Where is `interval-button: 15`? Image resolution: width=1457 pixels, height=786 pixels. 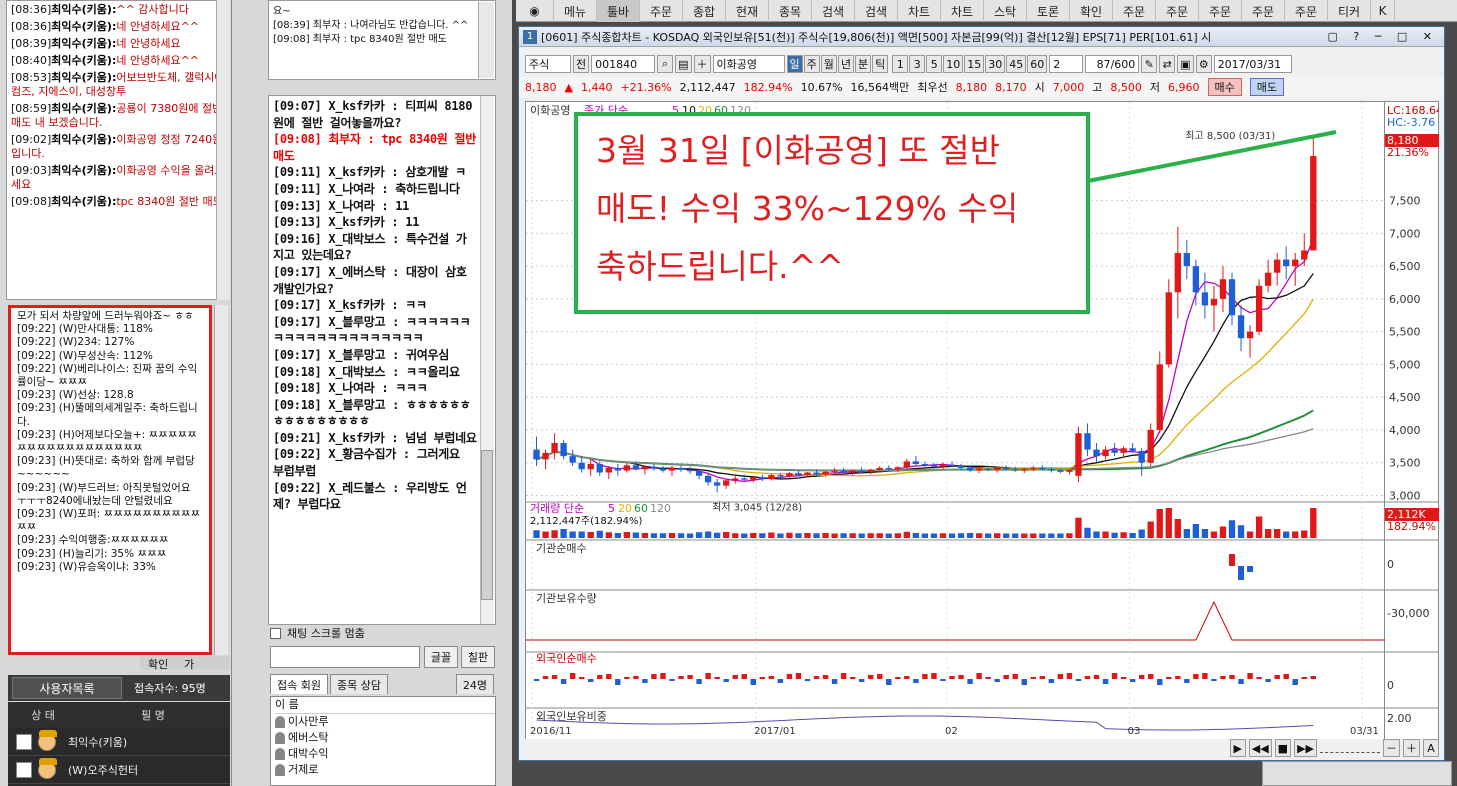
interval-button: 15 is located at coordinates (974, 64).